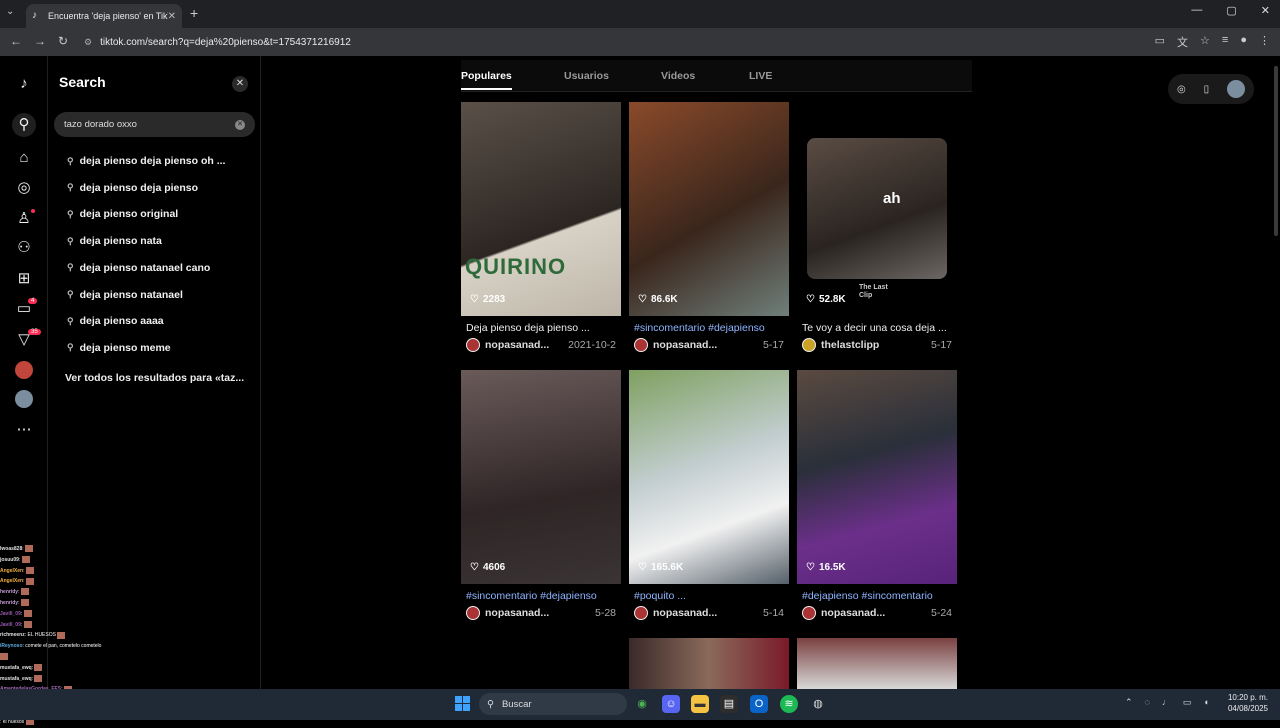 The height and width of the screenshot is (728, 1280). Describe the element at coordinates (24, 430) in the screenshot. I see `more-dots-icon: ⋯` at that location.